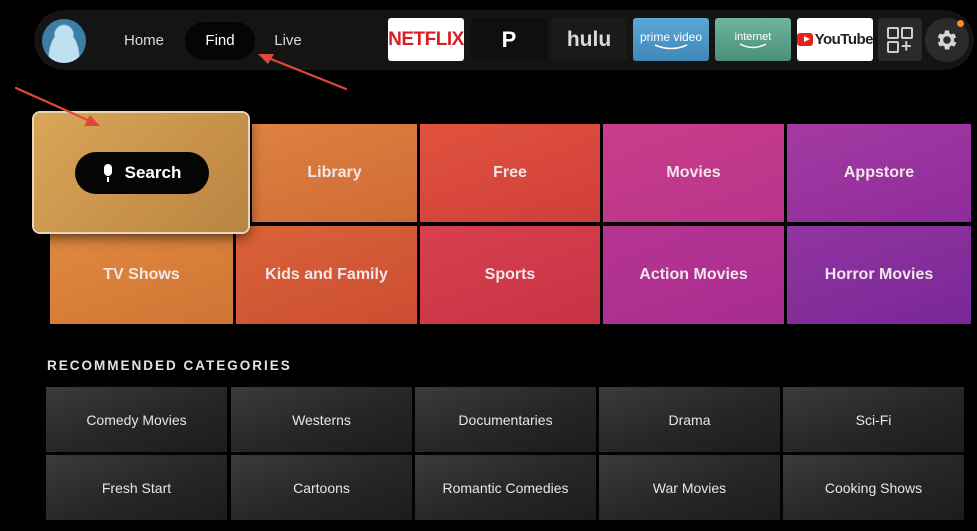 The width and height of the screenshot is (977, 531). I want to click on category-horror-movies: Horror Movies, so click(879, 275).